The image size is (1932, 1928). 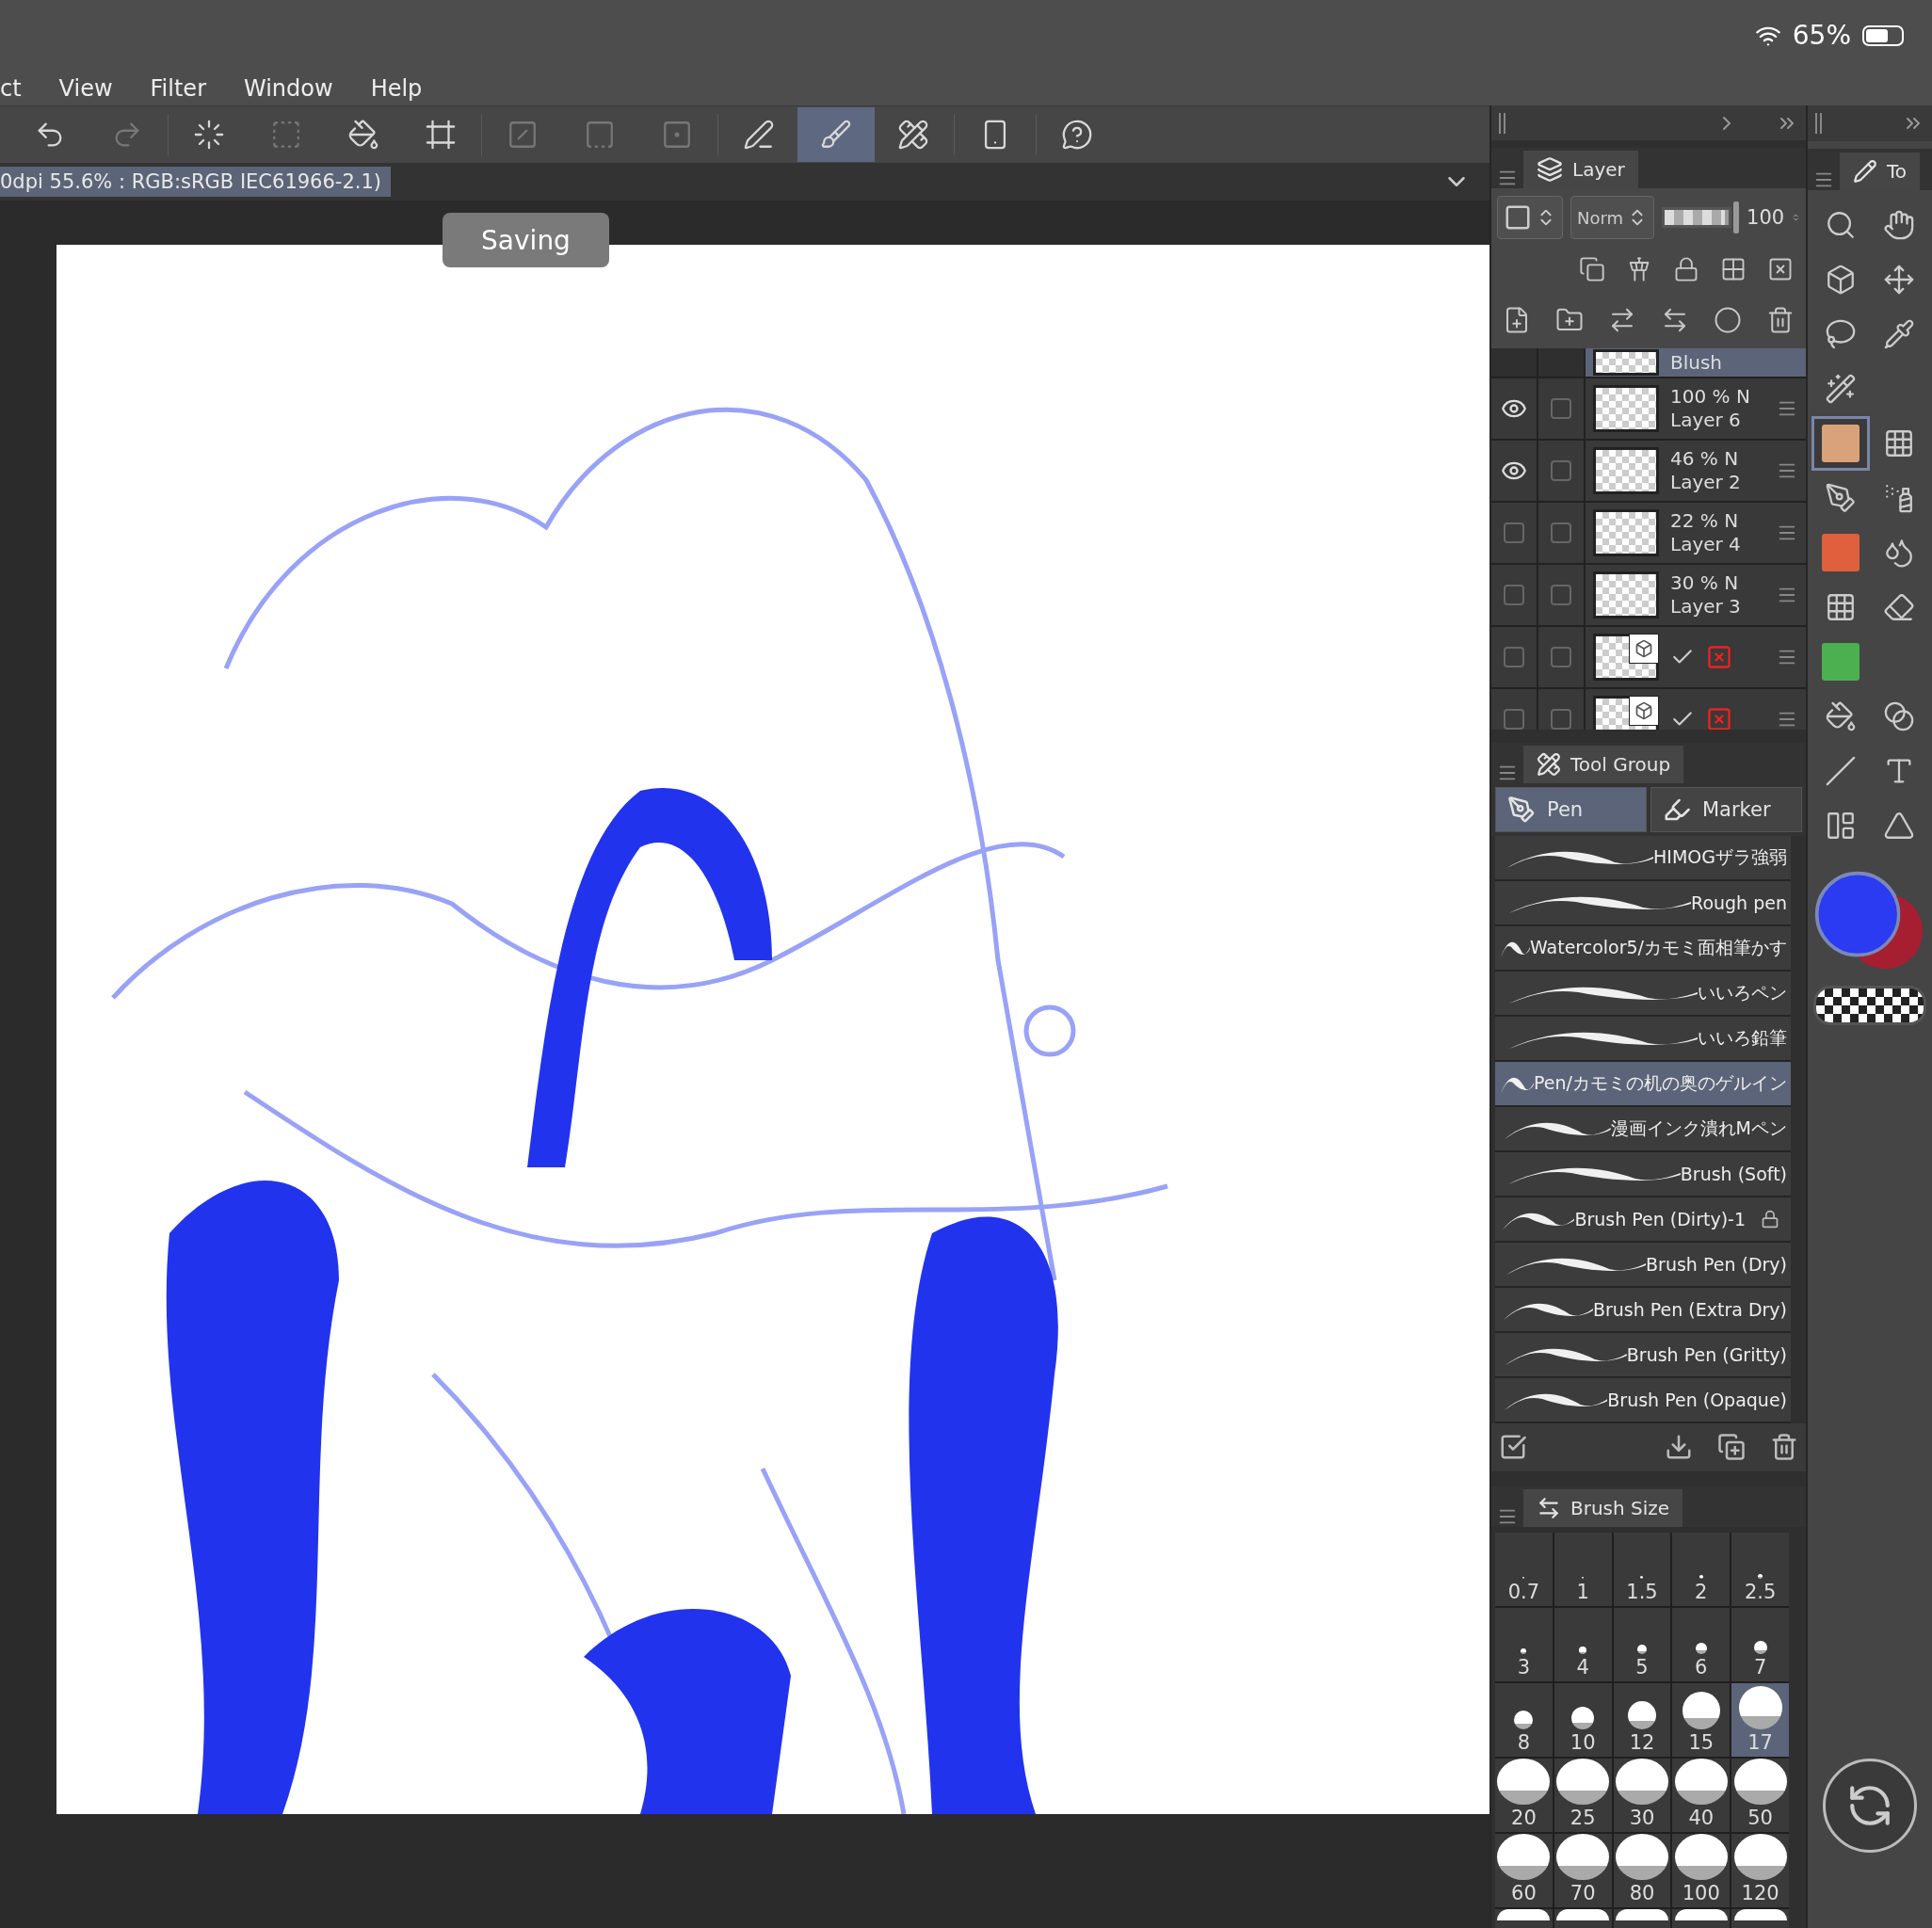 What do you see at coordinates (1642, 1644) in the screenshot?
I see `brush-size-option: 5` at bounding box center [1642, 1644].